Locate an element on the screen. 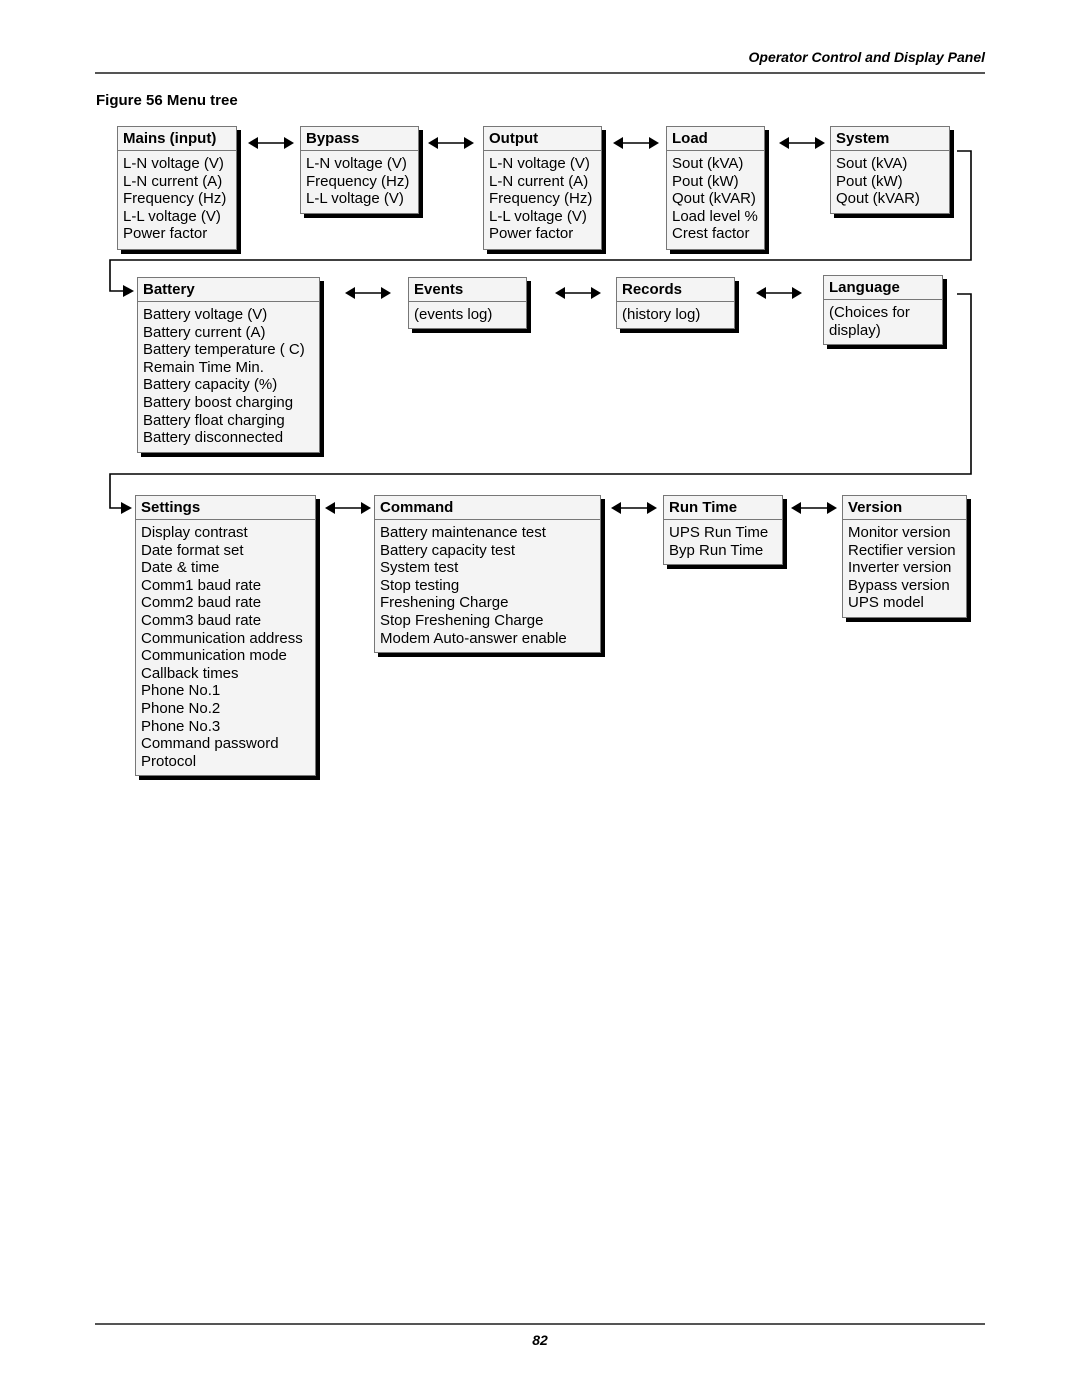 Image resolution: width=1080 pixels, height=1397 pixels. menu-item: Crest factor is located at coordinates (715, 234).